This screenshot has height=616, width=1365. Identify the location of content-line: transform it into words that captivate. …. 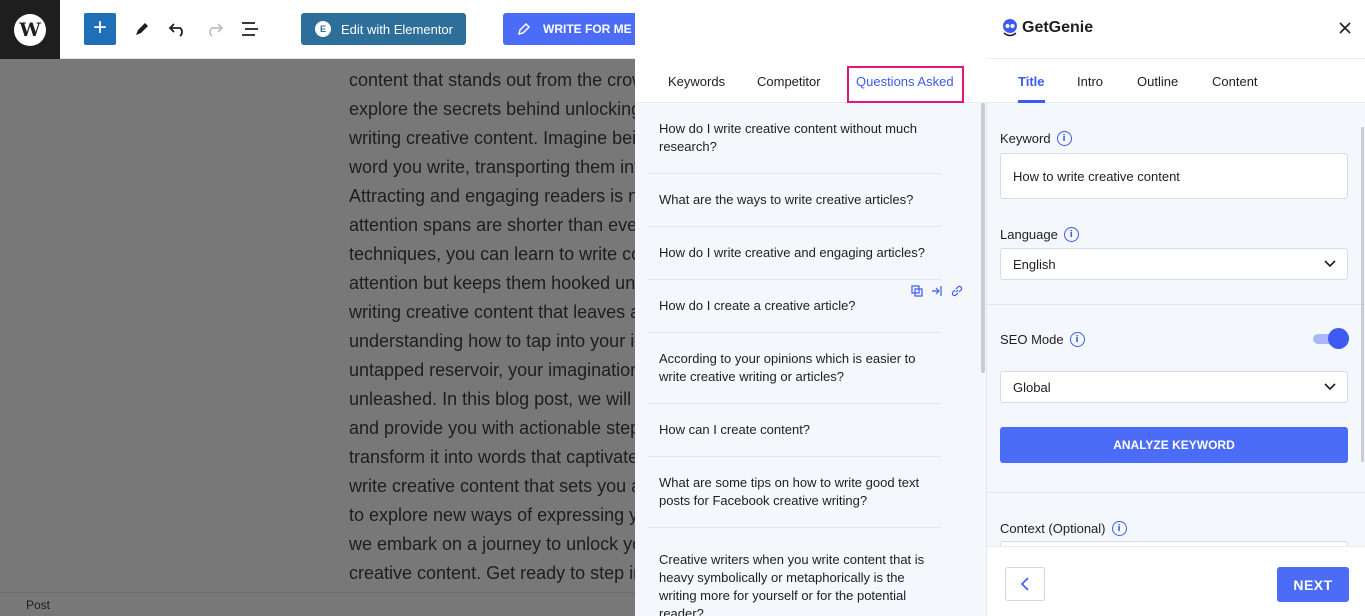
(492, 457).